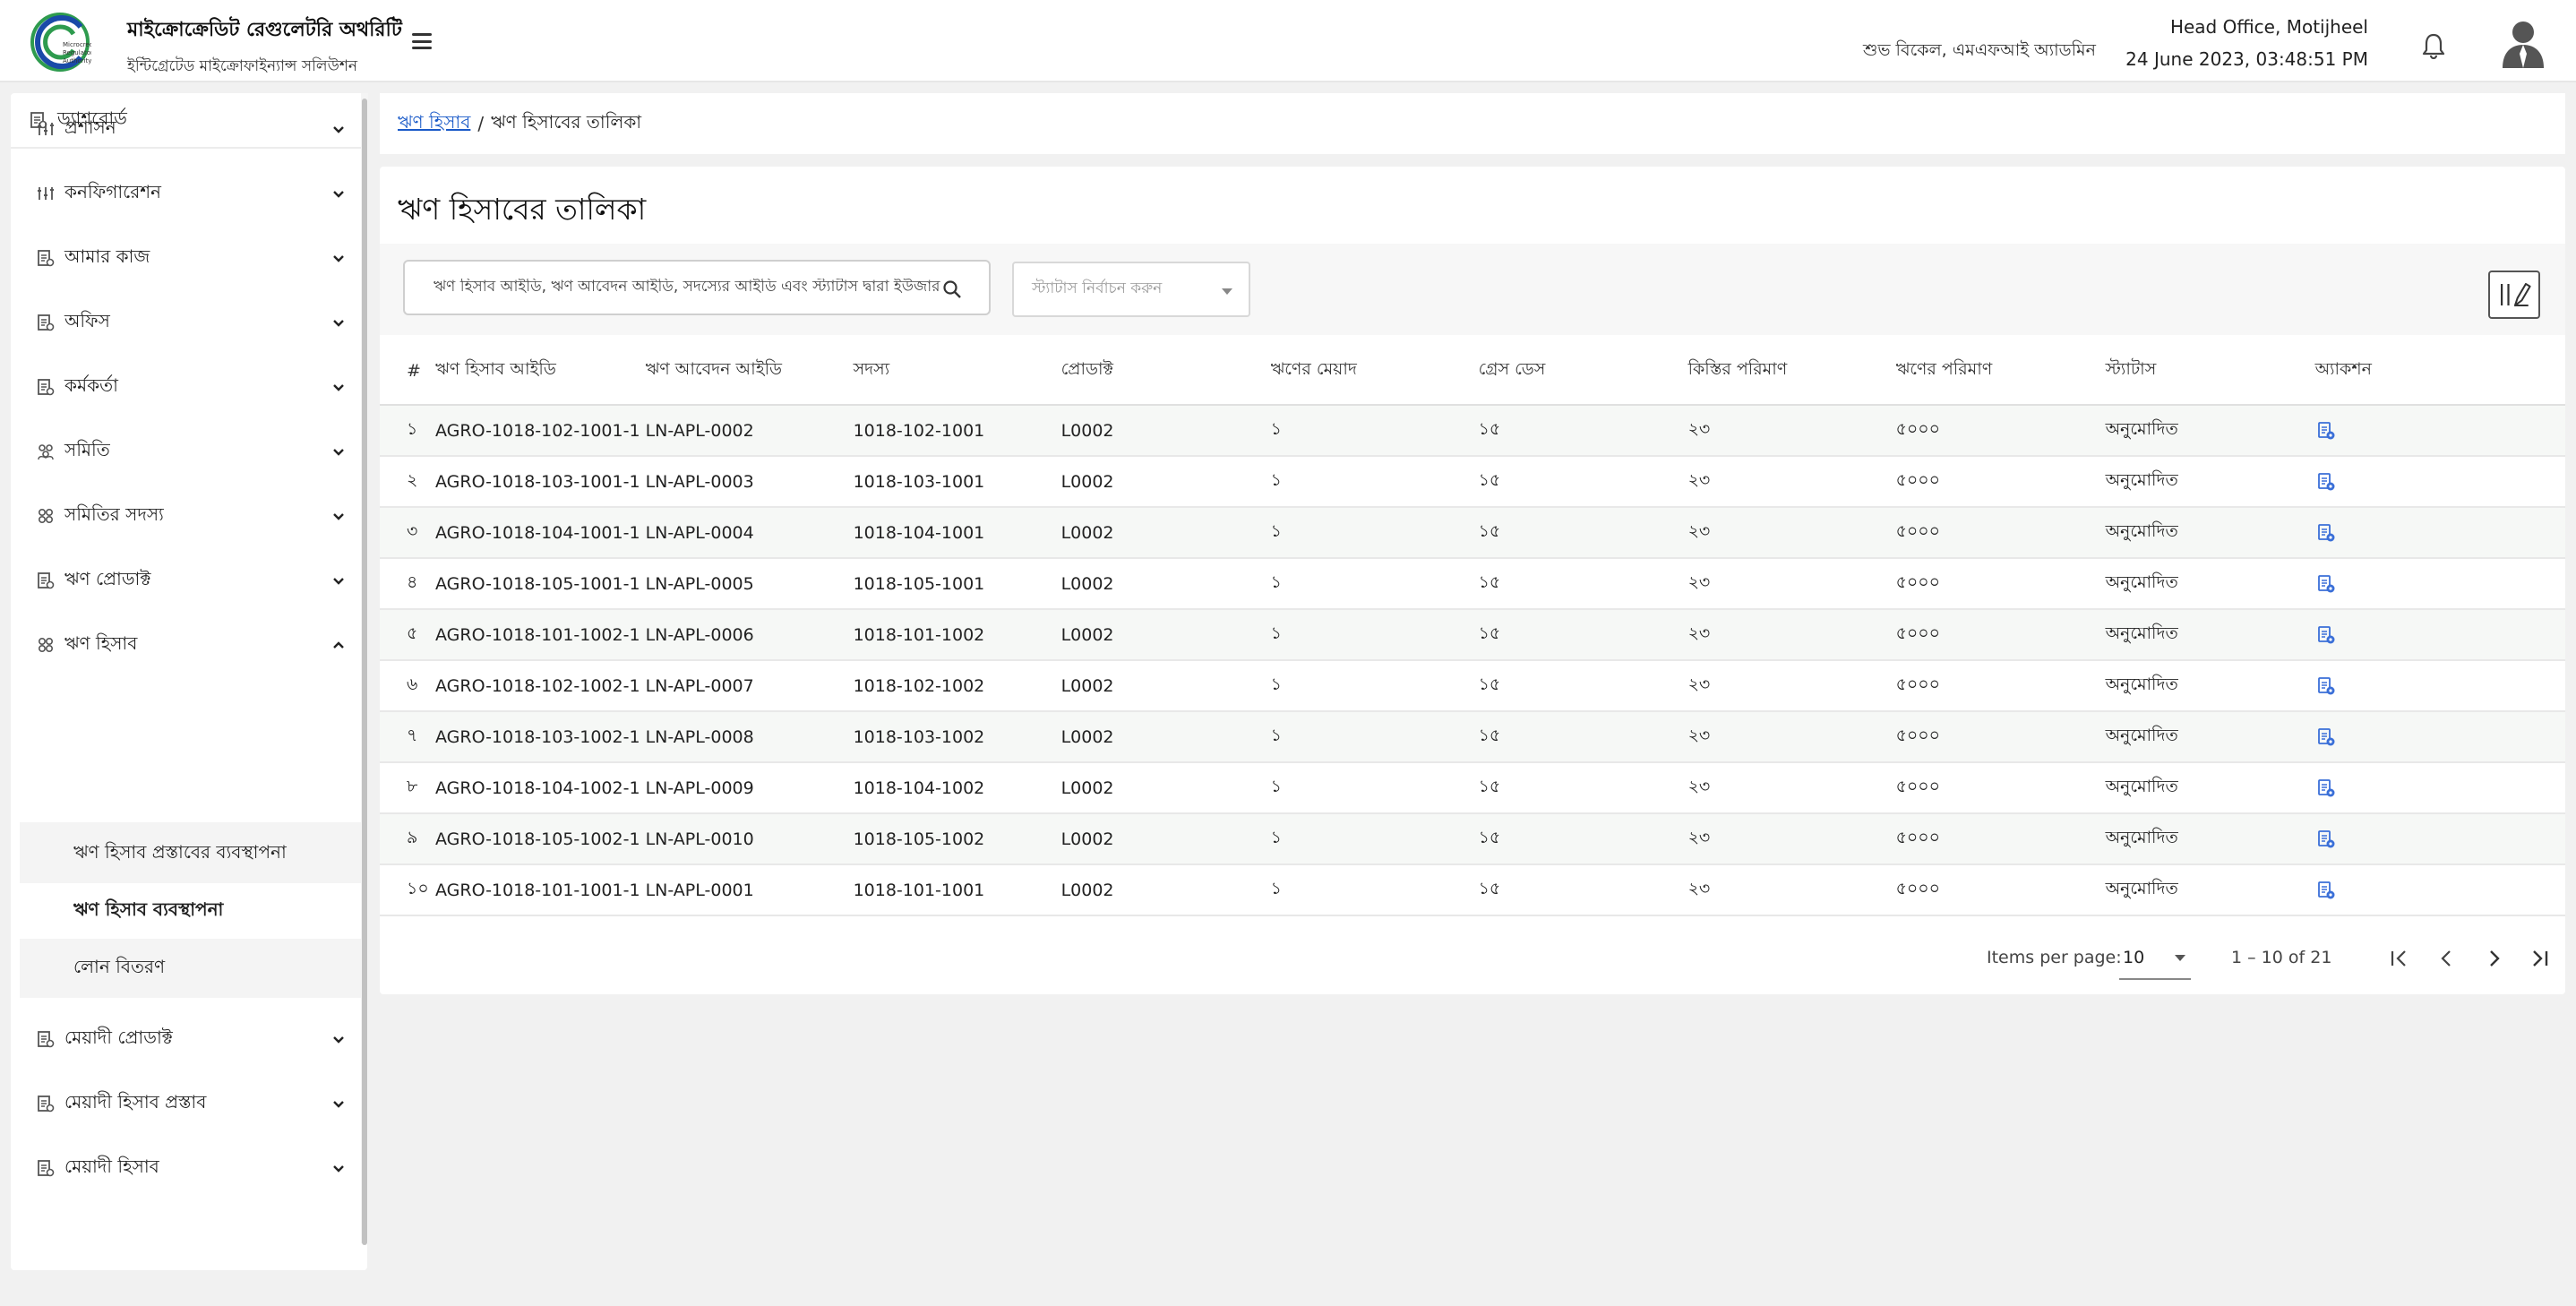  What do you see at coordinates (535, 584) in the screenshot?
I see `table-cell: AGRO-1018-105-1001-1` at bounding box center [535, 584].